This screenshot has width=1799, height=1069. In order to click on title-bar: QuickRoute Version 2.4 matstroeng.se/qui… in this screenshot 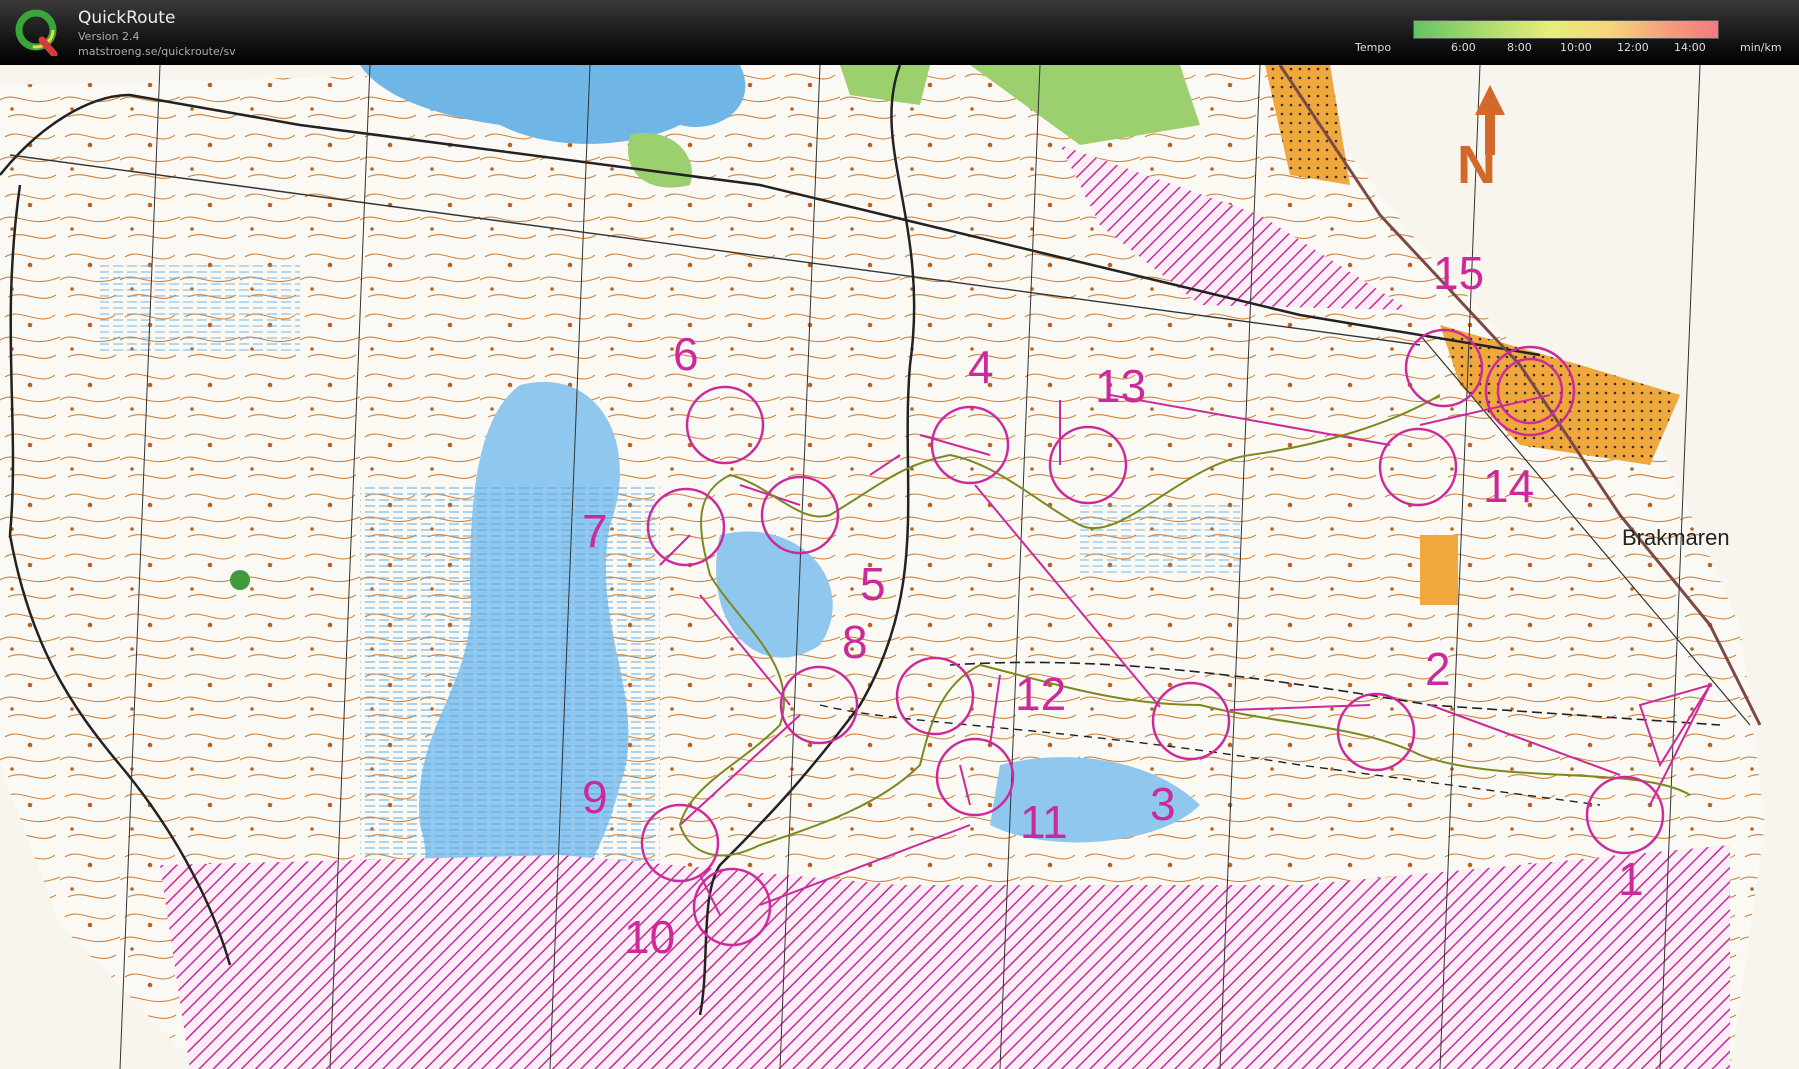, I will do `click(899, 32)`.